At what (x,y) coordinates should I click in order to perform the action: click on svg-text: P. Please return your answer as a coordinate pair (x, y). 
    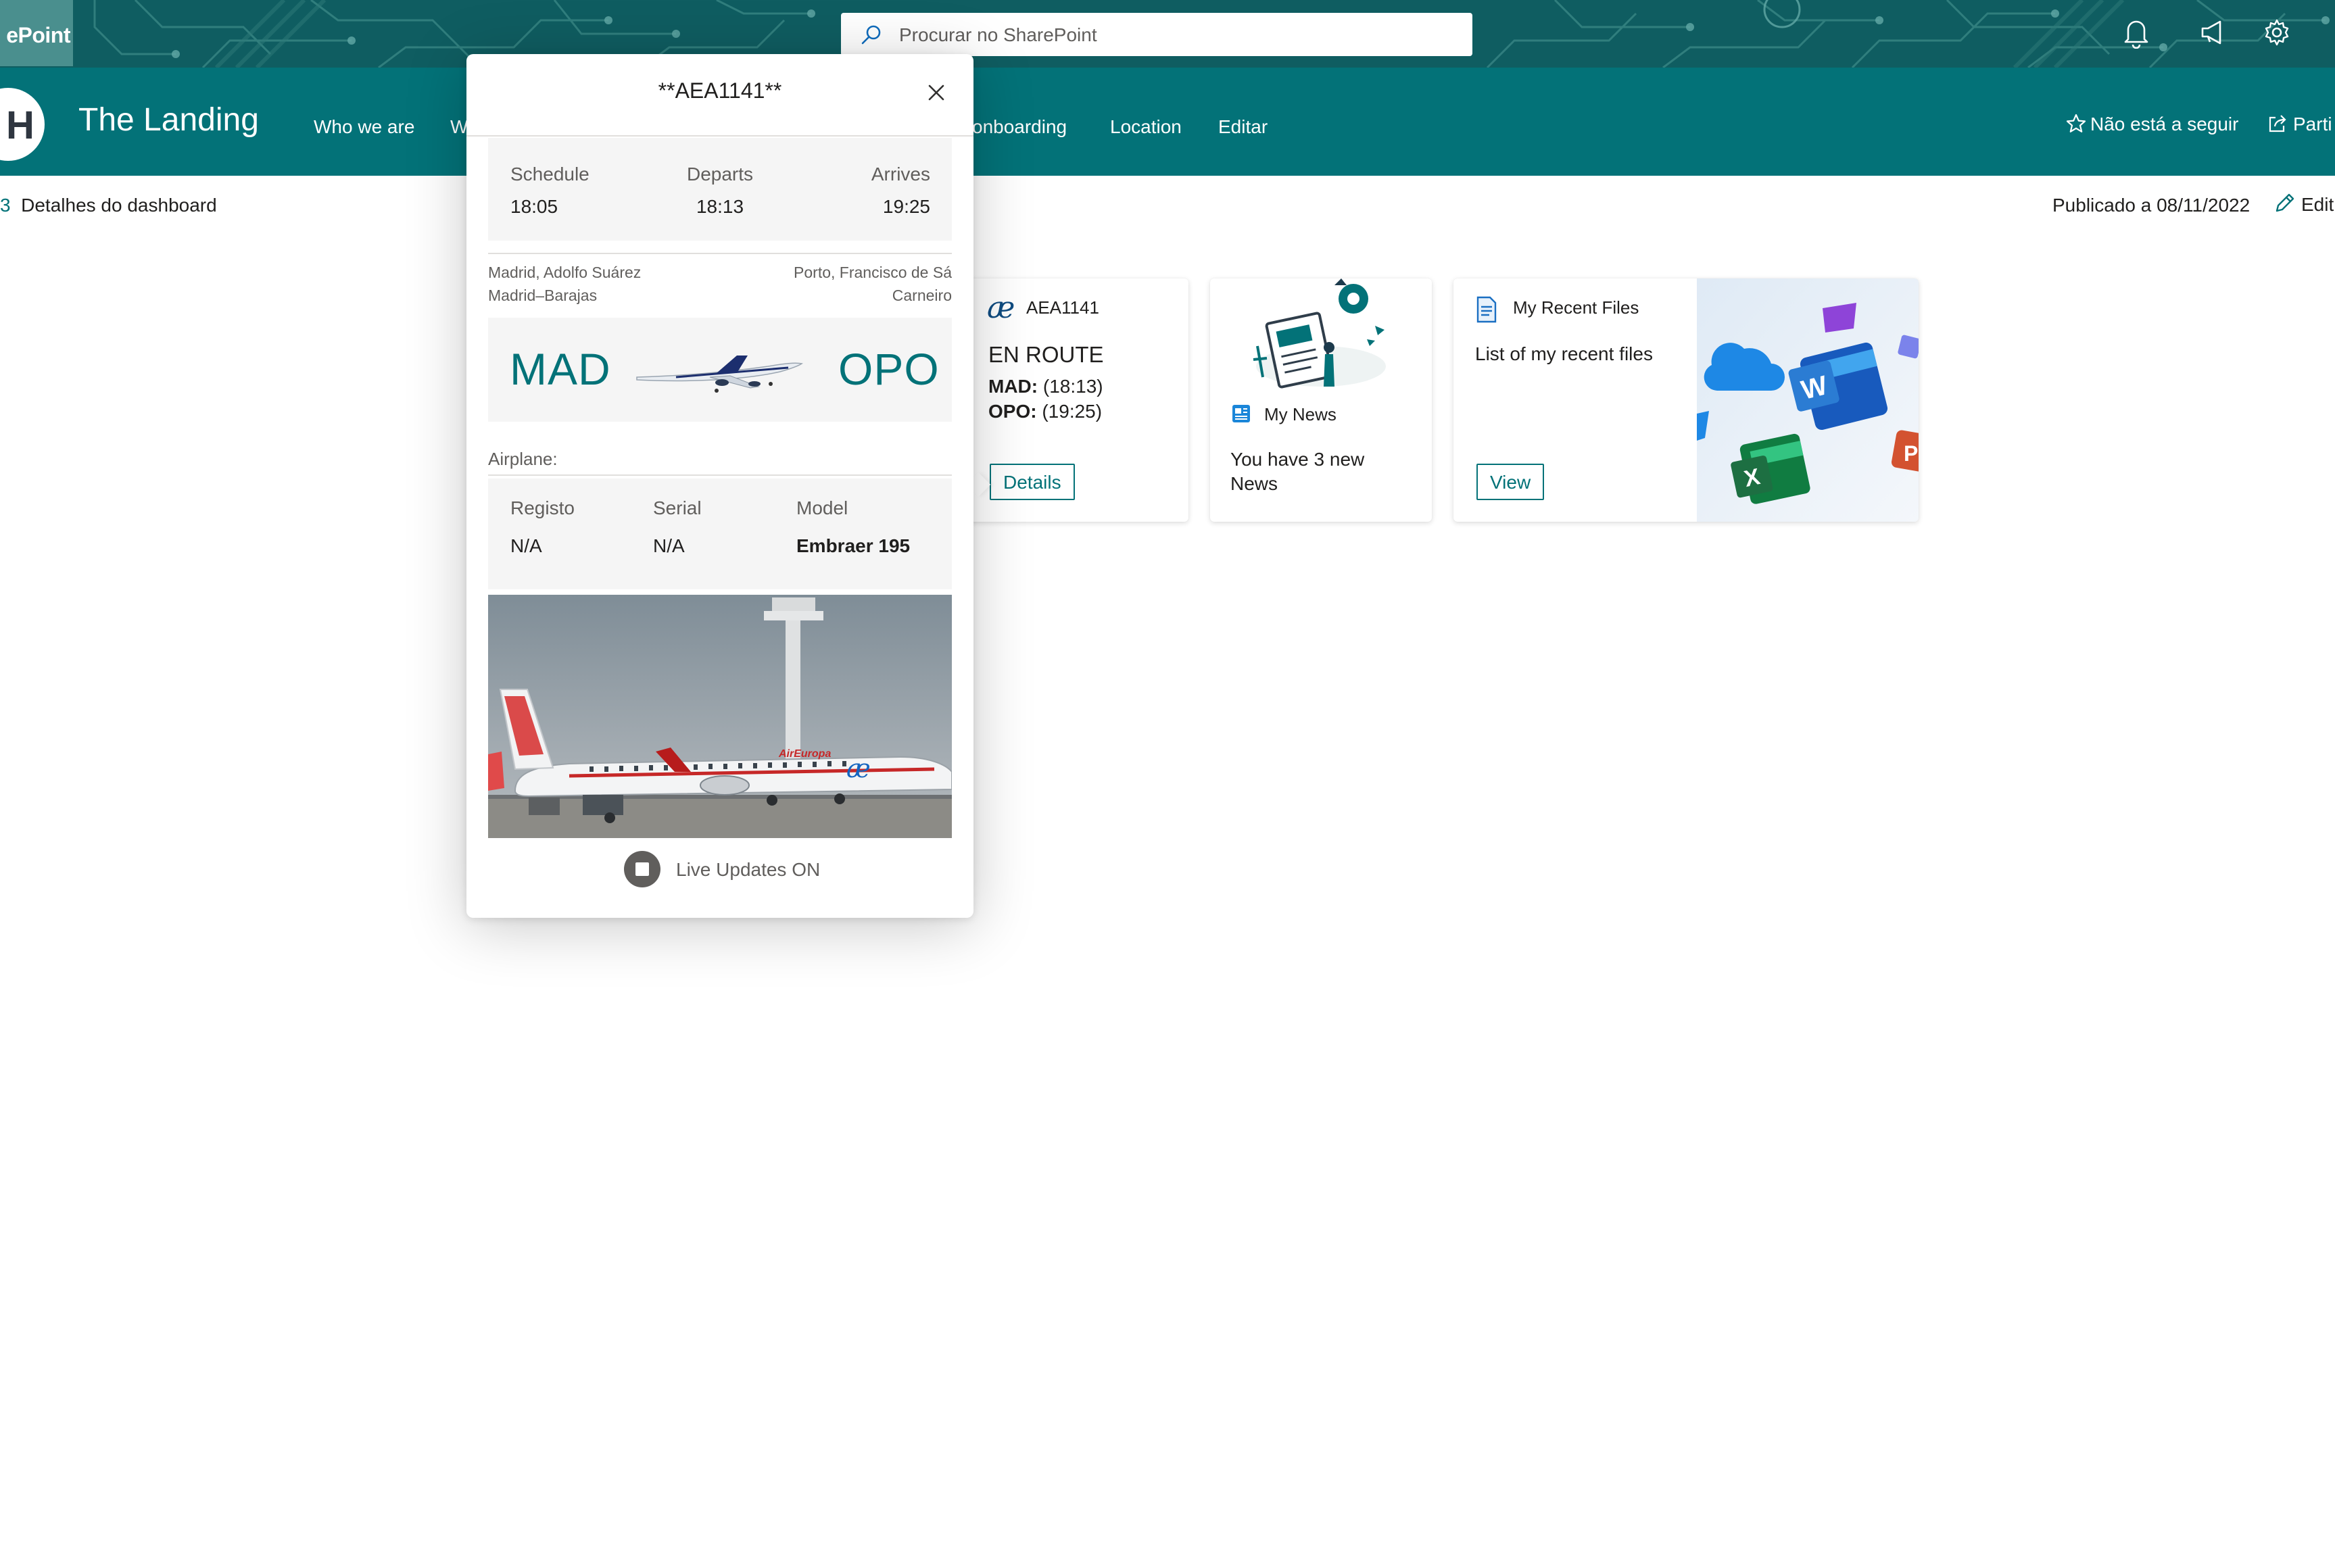
    Looking at the image, I should click on (1911, 453).